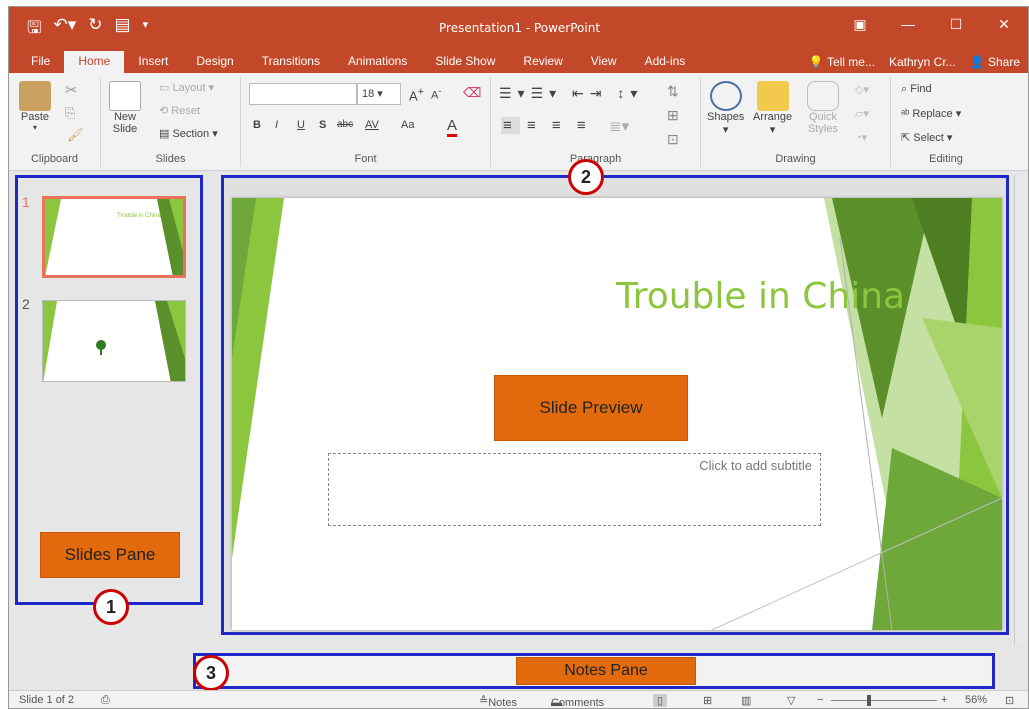 The width and height of the screenshot is (1029, 709). I want to click on format-painter-icon: 🖌, so click(75, 135).